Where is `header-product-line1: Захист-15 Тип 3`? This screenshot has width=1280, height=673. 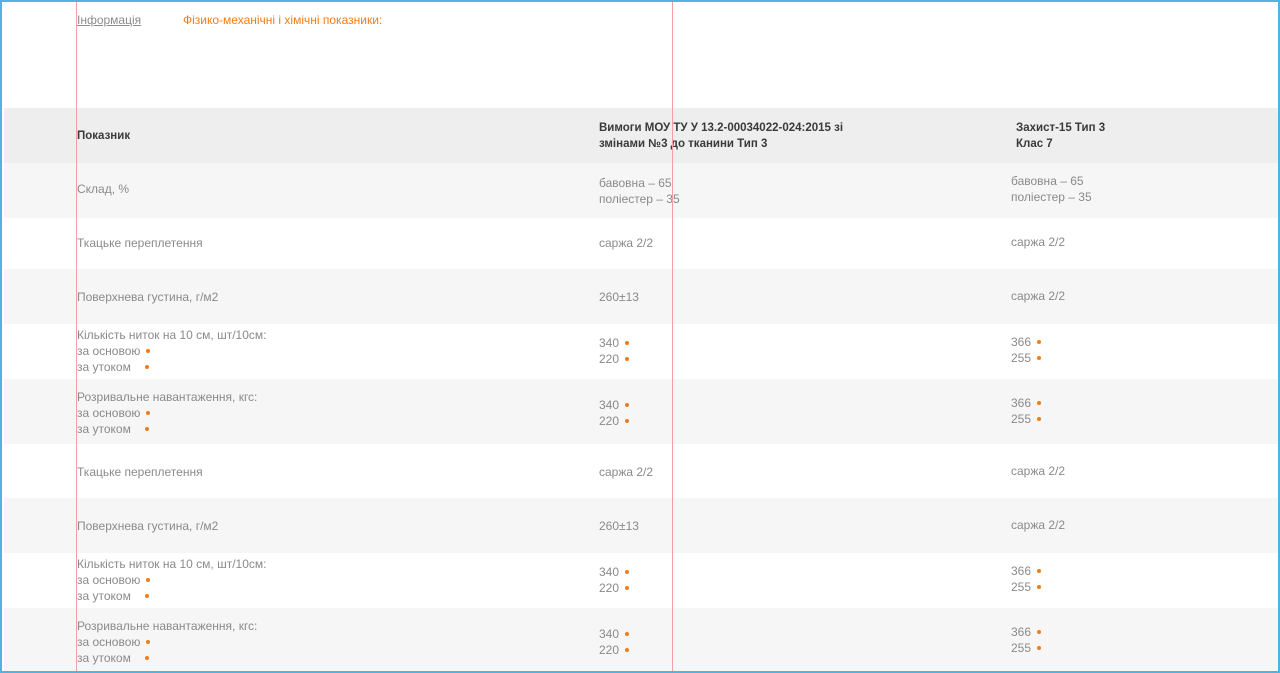 header-product-line1: Захист-15 Тип 3 is located at coordinates (1061, 128).